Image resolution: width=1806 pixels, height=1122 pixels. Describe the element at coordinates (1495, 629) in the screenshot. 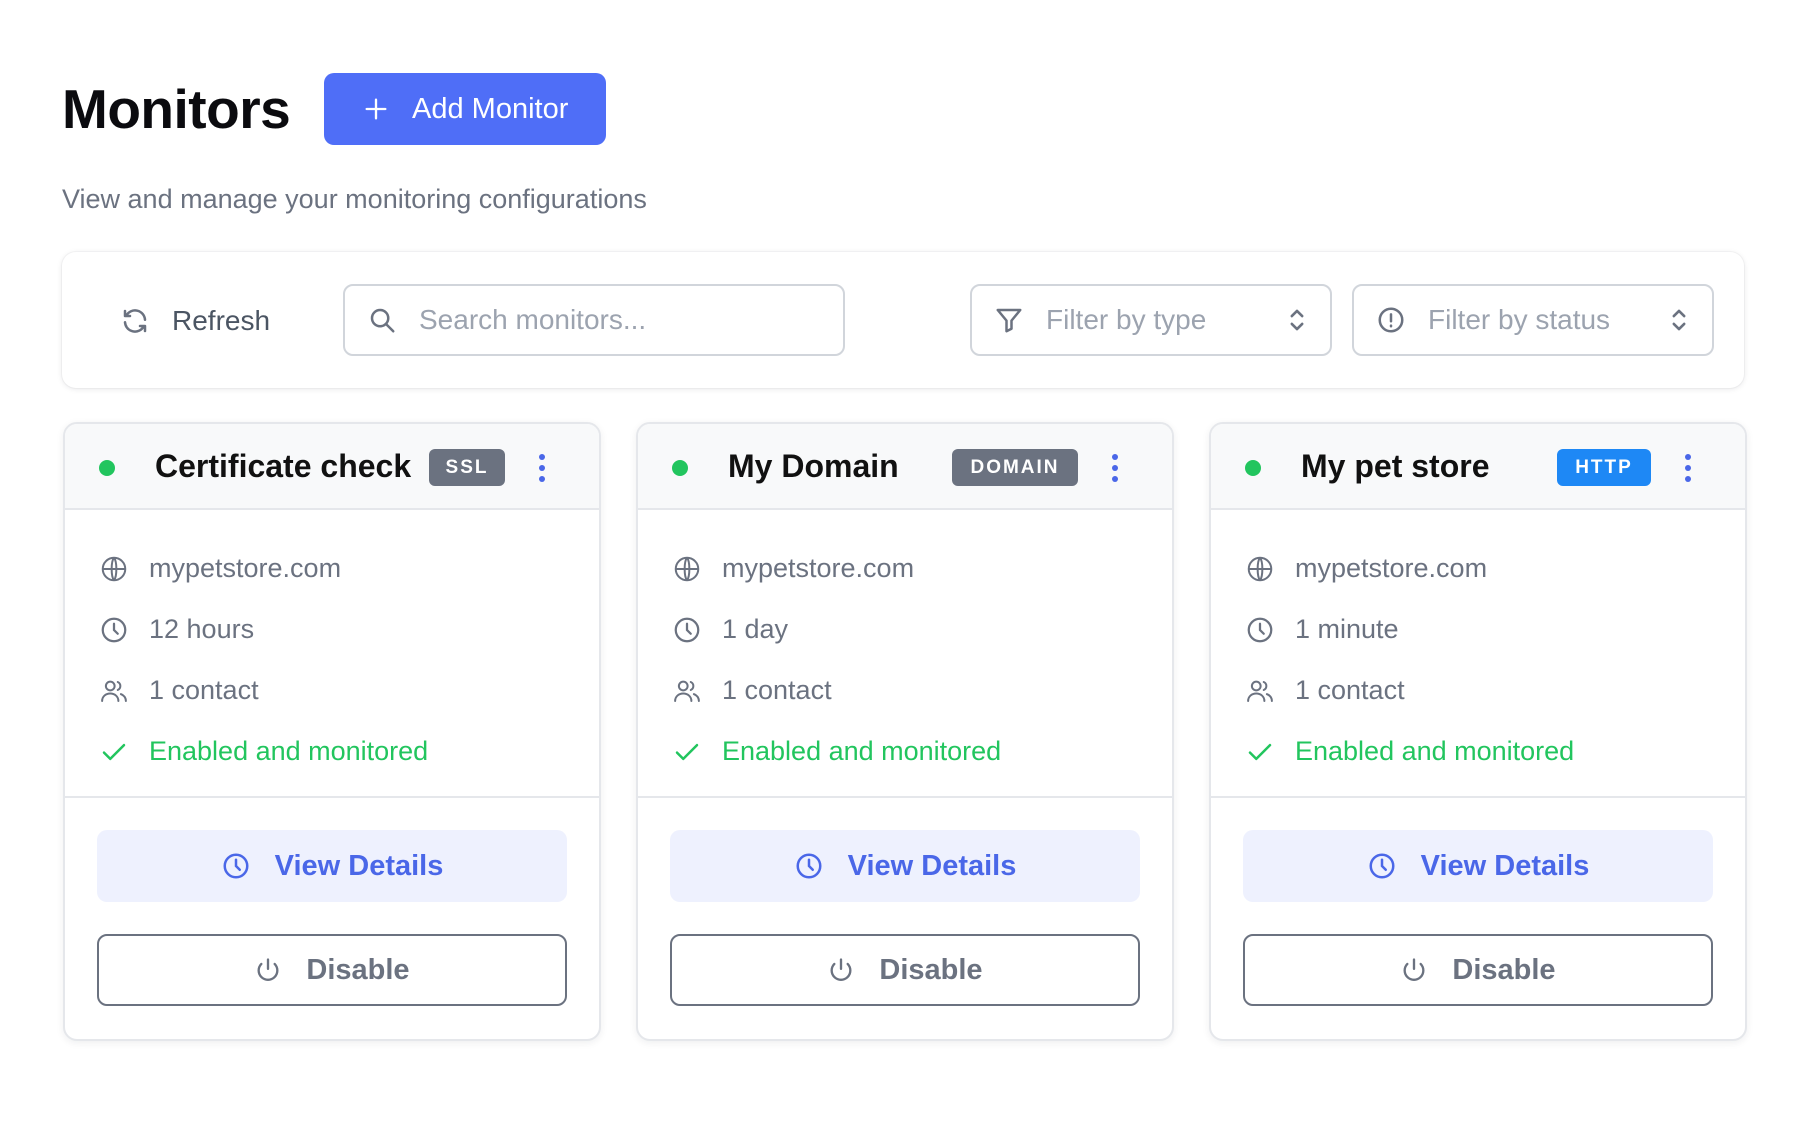

I see `interval-row: 1 minute` at that location.